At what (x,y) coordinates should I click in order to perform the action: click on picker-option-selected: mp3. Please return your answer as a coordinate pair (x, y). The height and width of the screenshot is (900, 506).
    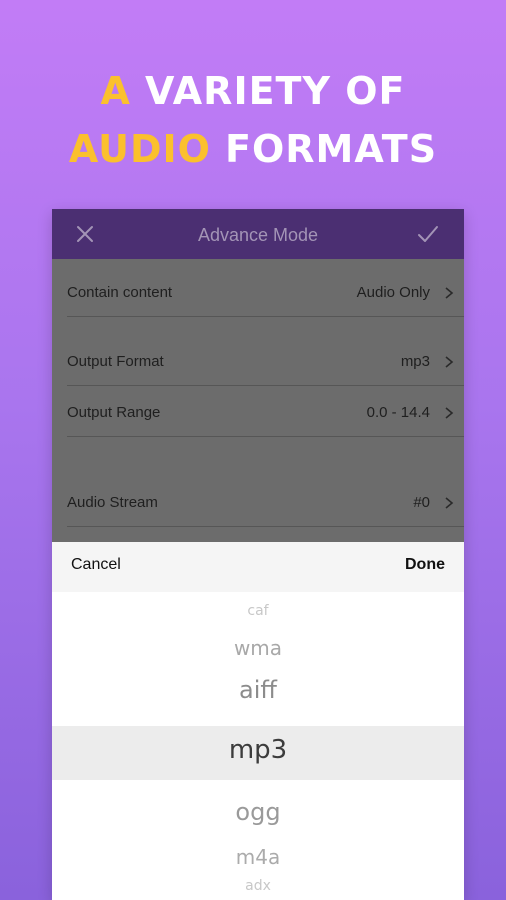
    Looking at the image, I should click on (258, 750).